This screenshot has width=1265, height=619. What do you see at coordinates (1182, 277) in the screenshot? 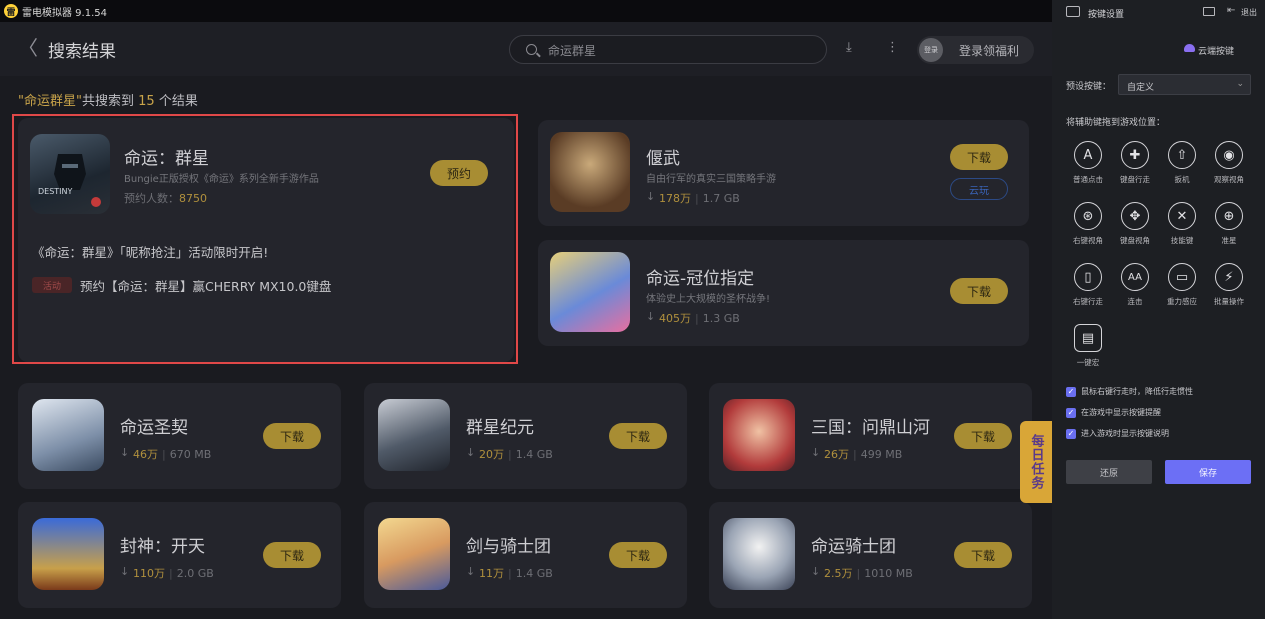
I see `phone-tilt-icon: ▭` at bounding box center [1182, 277].